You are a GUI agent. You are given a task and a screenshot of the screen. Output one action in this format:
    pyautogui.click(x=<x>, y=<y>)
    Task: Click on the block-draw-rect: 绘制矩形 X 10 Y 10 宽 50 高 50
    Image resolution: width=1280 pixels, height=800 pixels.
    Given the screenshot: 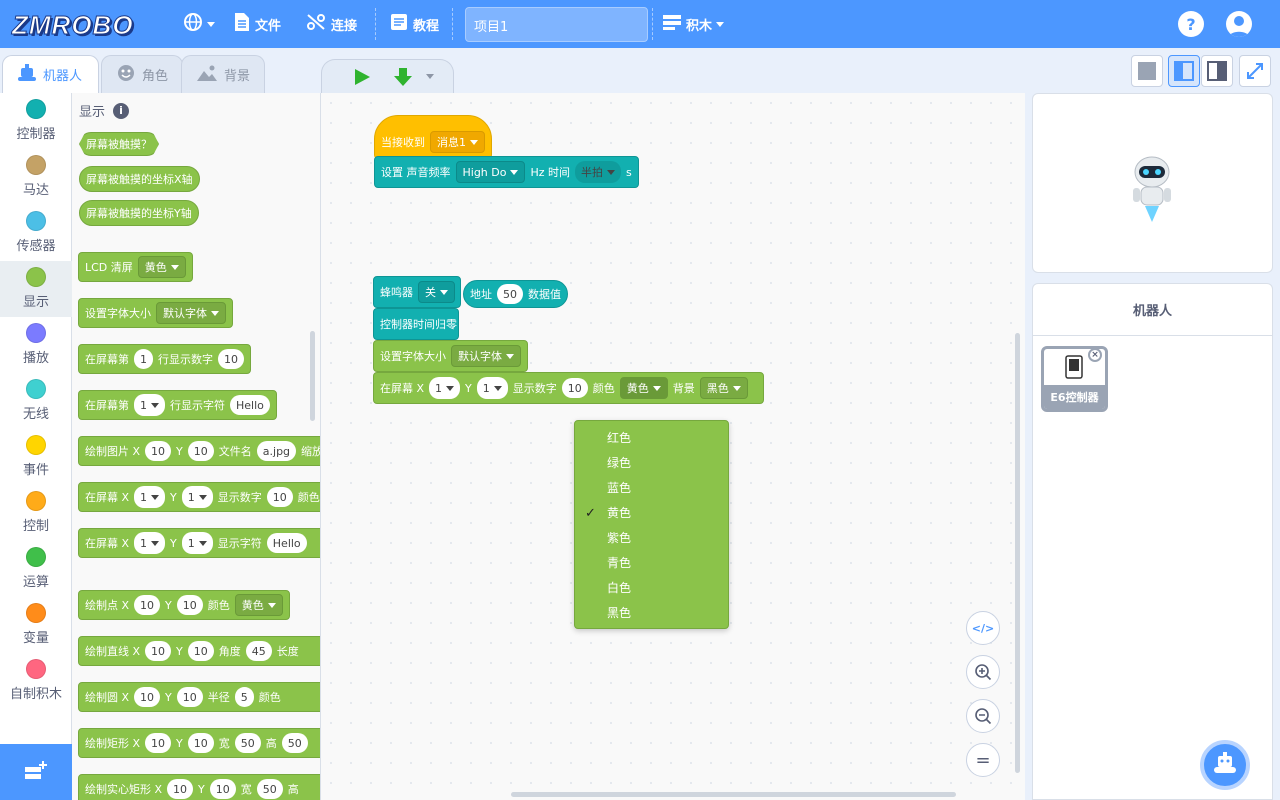 What is the action you would take?
    pyautogui.click(x=199, y=743)
    